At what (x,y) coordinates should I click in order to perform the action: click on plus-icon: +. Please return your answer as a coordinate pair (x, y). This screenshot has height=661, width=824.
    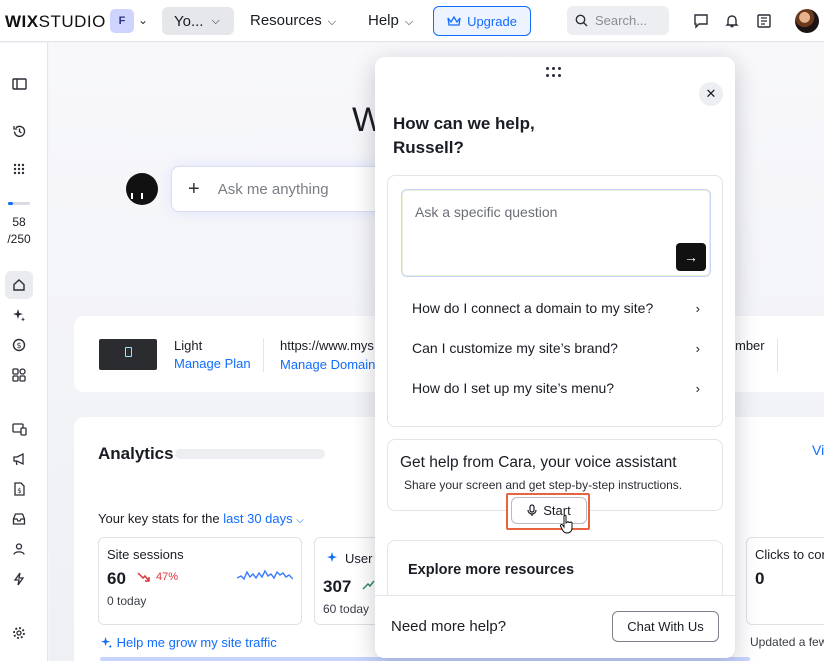
    Looking at the image, I should click on (194, 189).